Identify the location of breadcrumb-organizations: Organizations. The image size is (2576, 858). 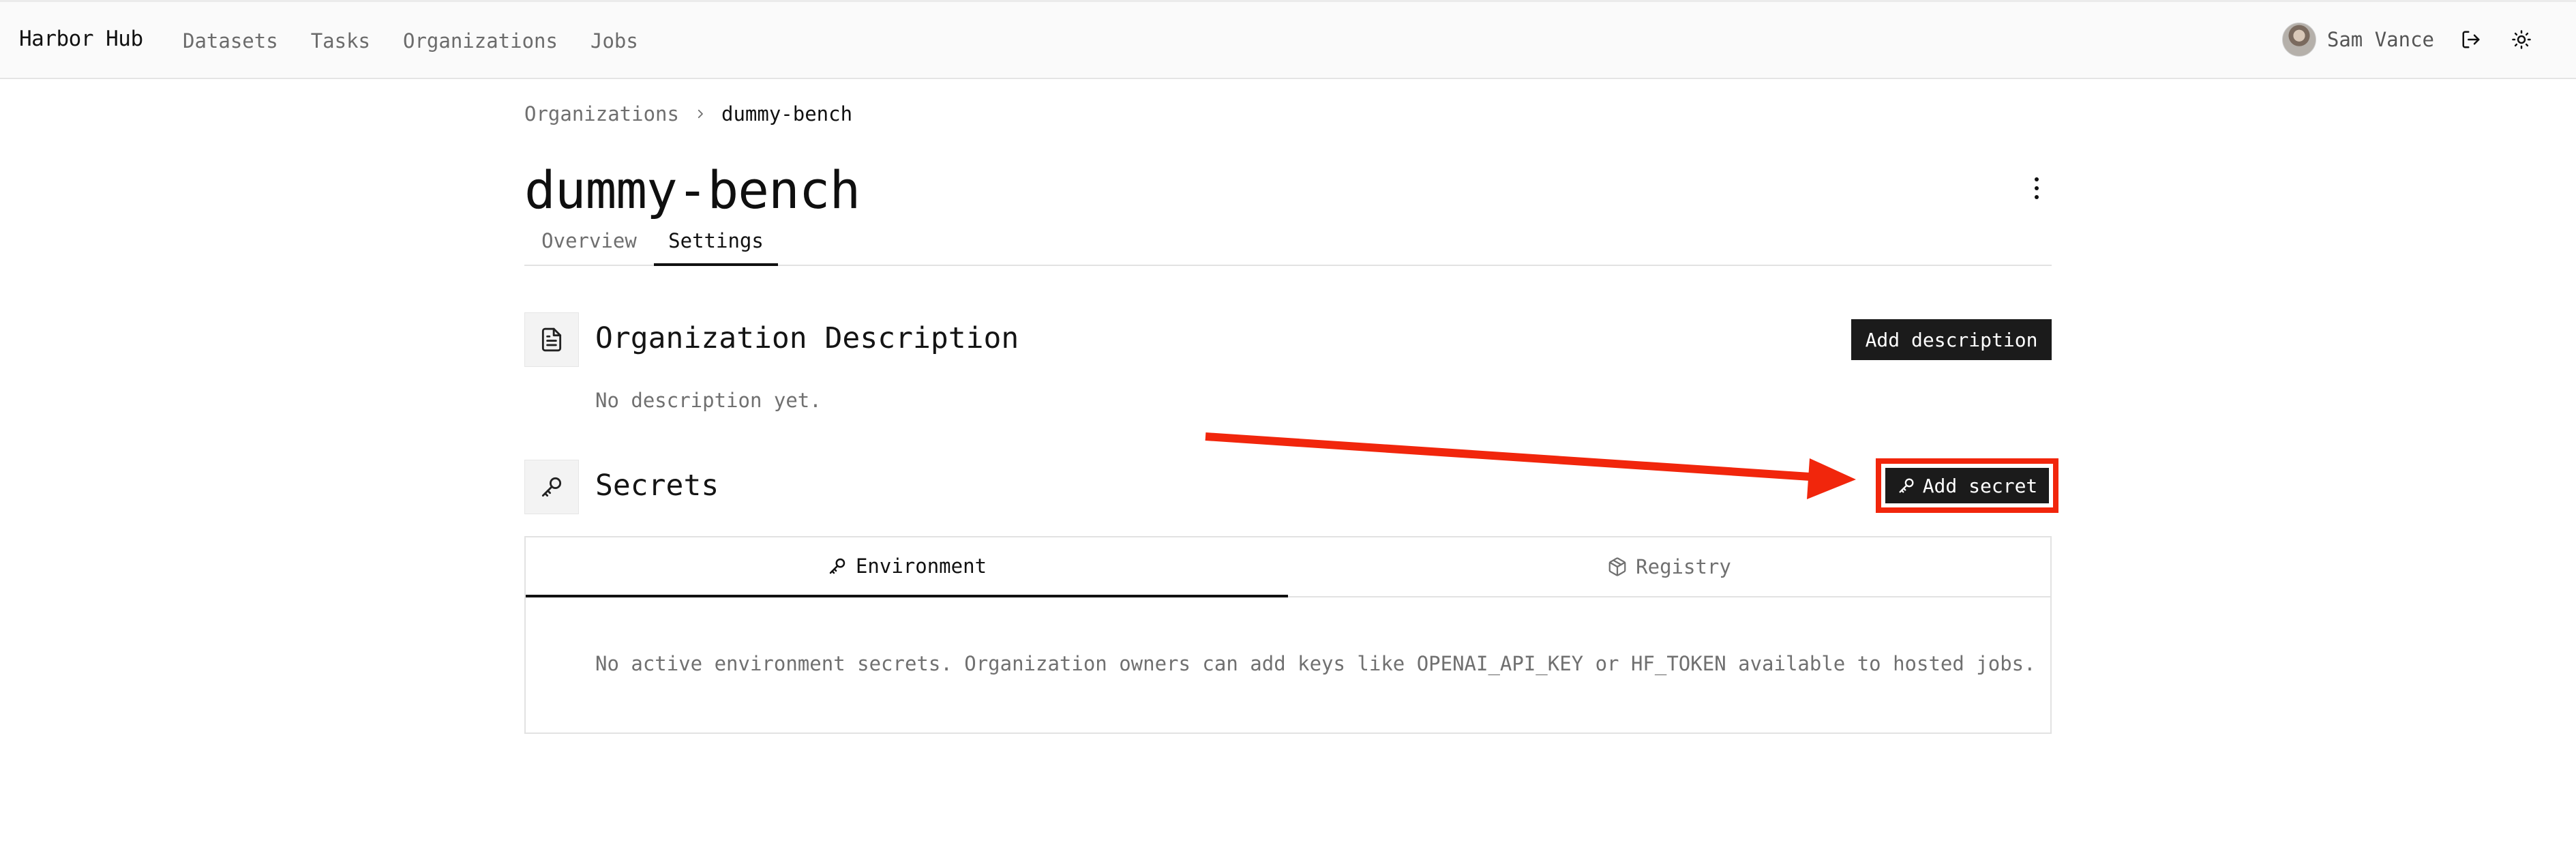
(601, 113).